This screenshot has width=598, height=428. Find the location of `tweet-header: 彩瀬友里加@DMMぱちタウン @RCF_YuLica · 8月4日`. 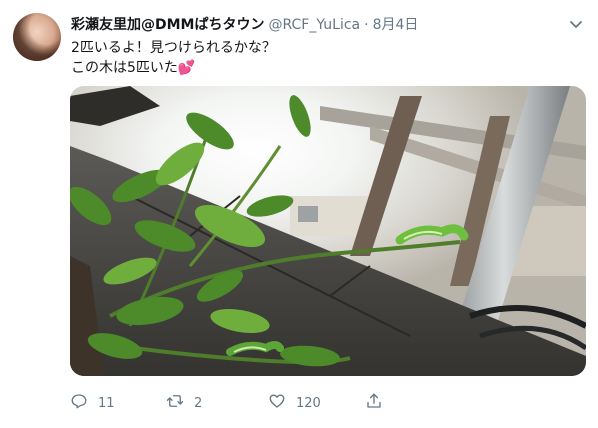

tweet-header: 彩瀬友里加@DMMぱちタウン @RCF_YuLica · 8月4日 is located at coordinates (244, 24).